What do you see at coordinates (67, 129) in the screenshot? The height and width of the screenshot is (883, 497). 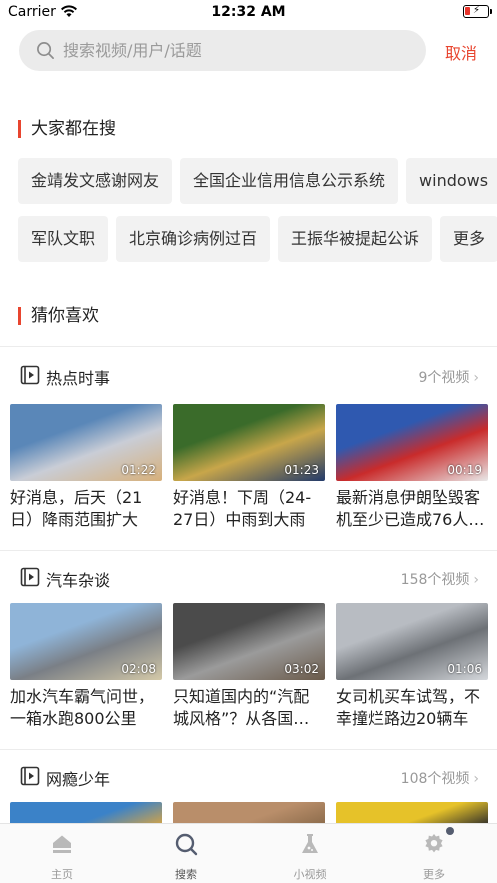 I see `hot-search-title: 大家都在搜` at bounding box center [67, 129].